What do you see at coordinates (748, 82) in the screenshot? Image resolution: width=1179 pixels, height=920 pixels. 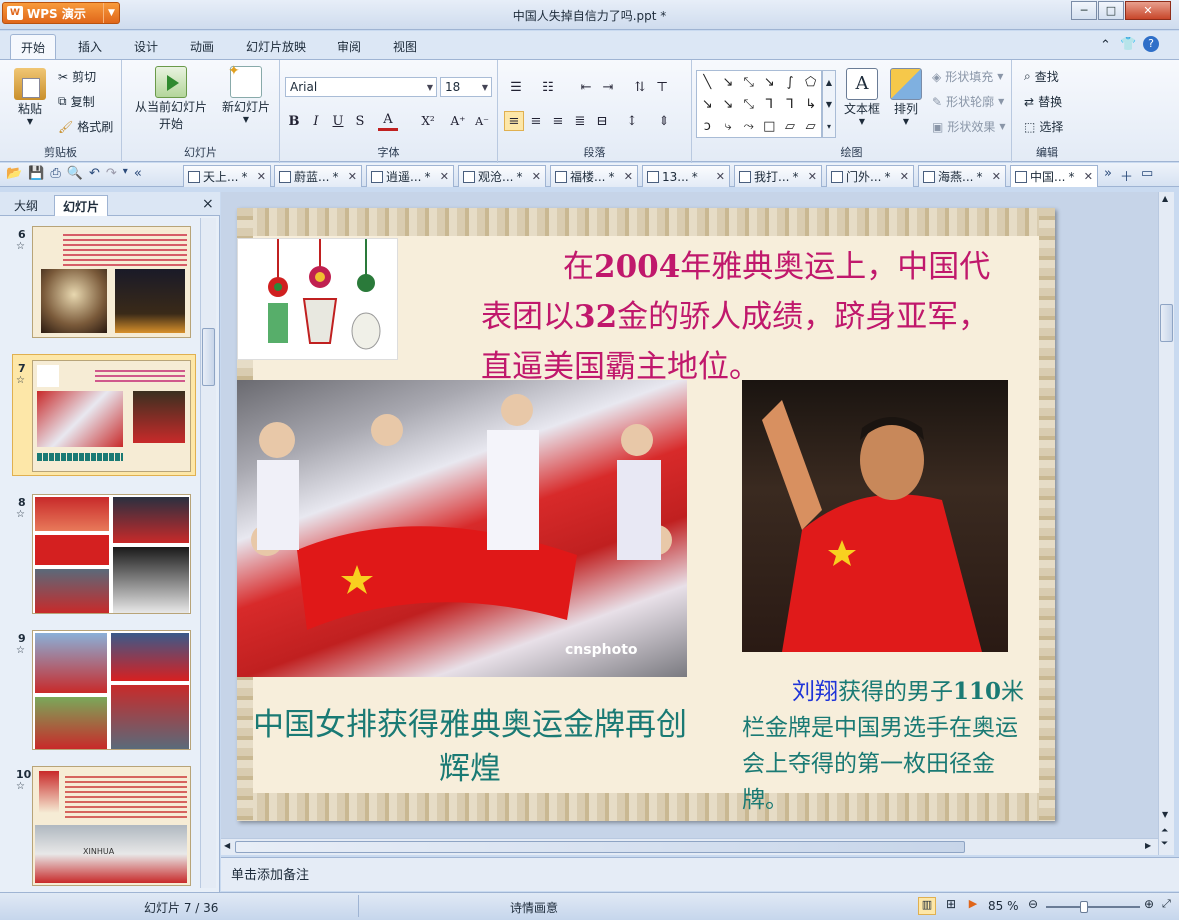 I see `double-arrow-shape-icon: ⤡` at bounding box center [748, 82].